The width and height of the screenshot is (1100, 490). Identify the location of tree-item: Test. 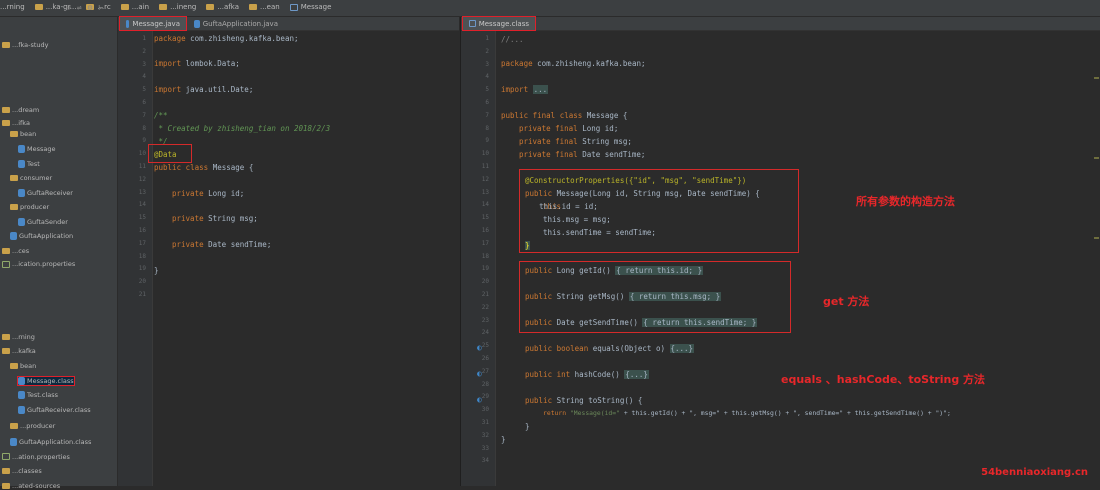
(29, 163).